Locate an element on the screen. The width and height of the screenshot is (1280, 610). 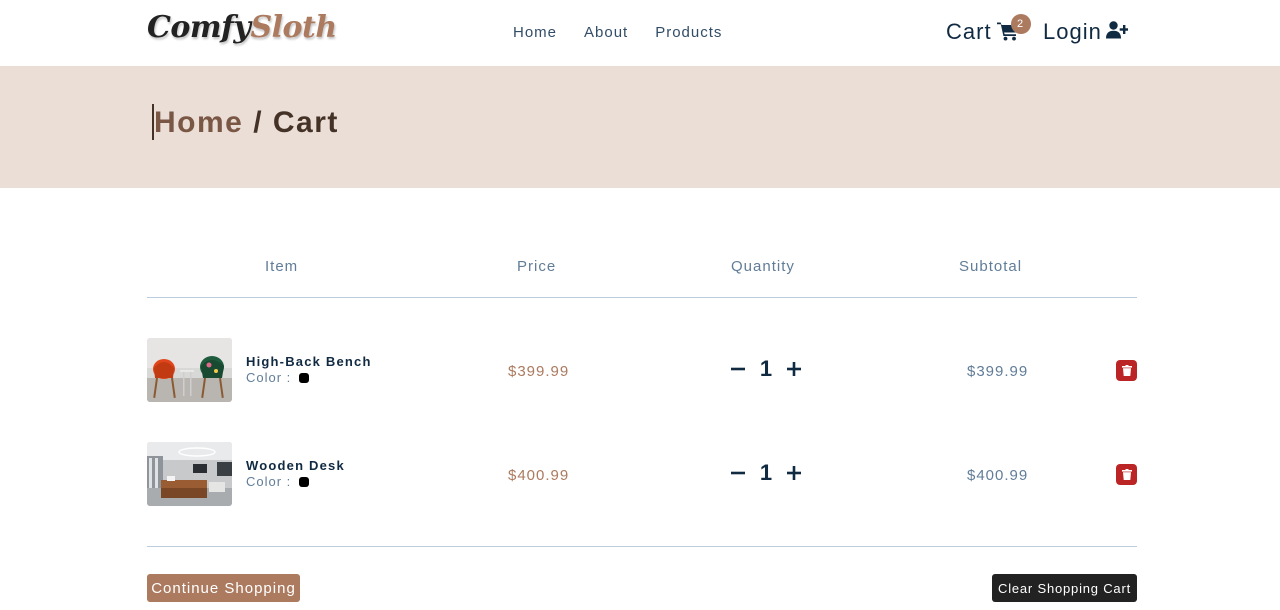
cart-count-badge: 2 is located at coordinates (1020, 24).